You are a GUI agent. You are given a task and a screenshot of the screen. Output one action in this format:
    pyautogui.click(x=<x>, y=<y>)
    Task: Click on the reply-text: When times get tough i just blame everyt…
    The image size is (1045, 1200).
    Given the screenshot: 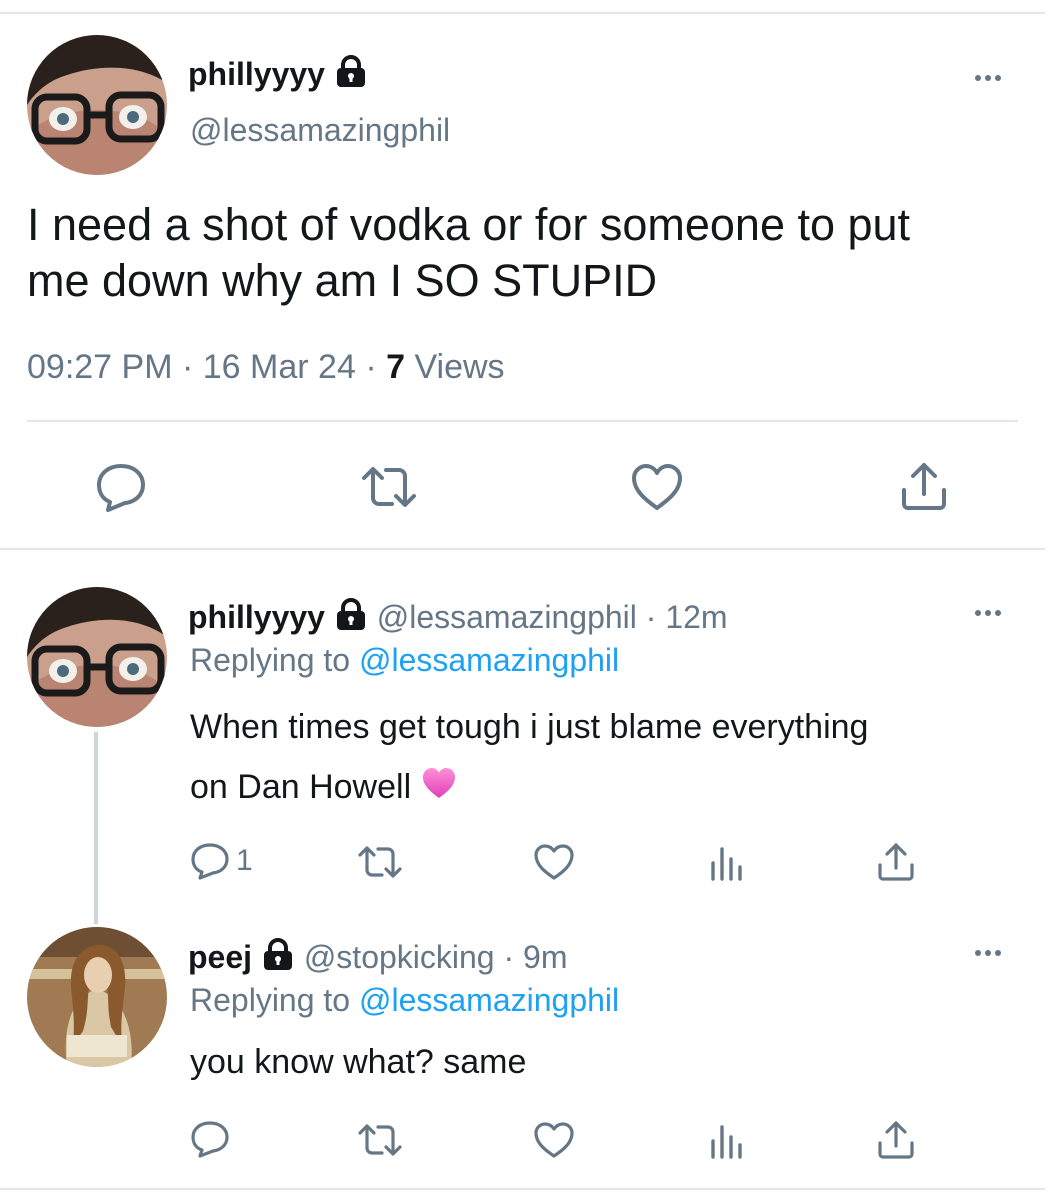 What is the action you would take?
    pyautogui.click(x=529, y=758)
    